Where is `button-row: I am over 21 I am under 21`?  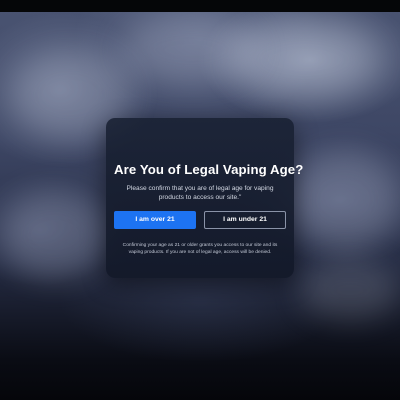
button-row: I am over 21 I am under 21 is located at coordinates (200, 220).